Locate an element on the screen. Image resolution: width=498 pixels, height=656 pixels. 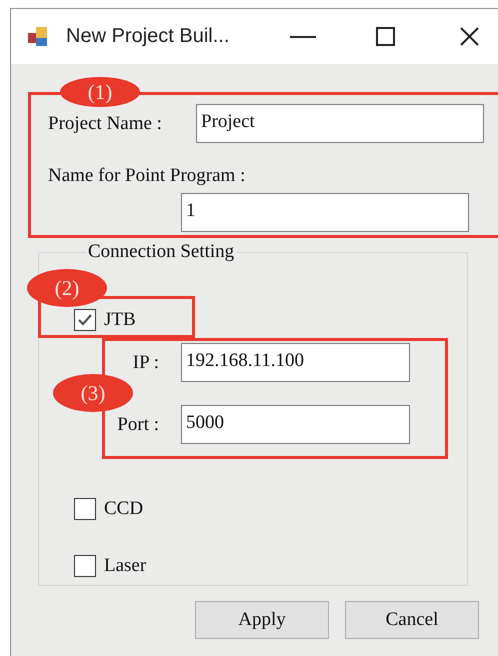
dialog-button: Cancel is located at coordinates (412, 620).